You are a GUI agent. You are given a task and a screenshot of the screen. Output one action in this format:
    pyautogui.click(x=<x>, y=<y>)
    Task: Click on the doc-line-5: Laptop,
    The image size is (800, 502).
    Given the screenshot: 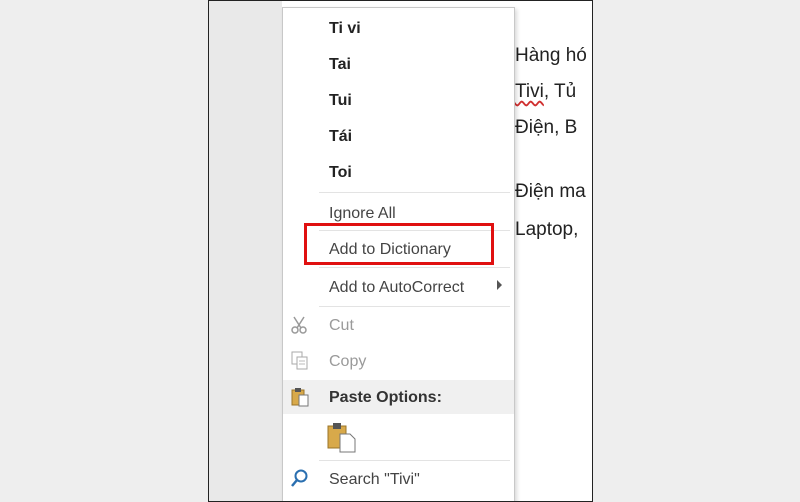 What is the action you would take?
    pyautogui.click(x=547, y=229)
    